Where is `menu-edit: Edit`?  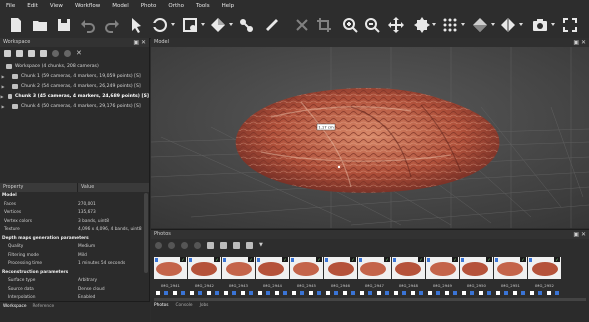
menu-edit: Edit is located at coordinates (32, 6).